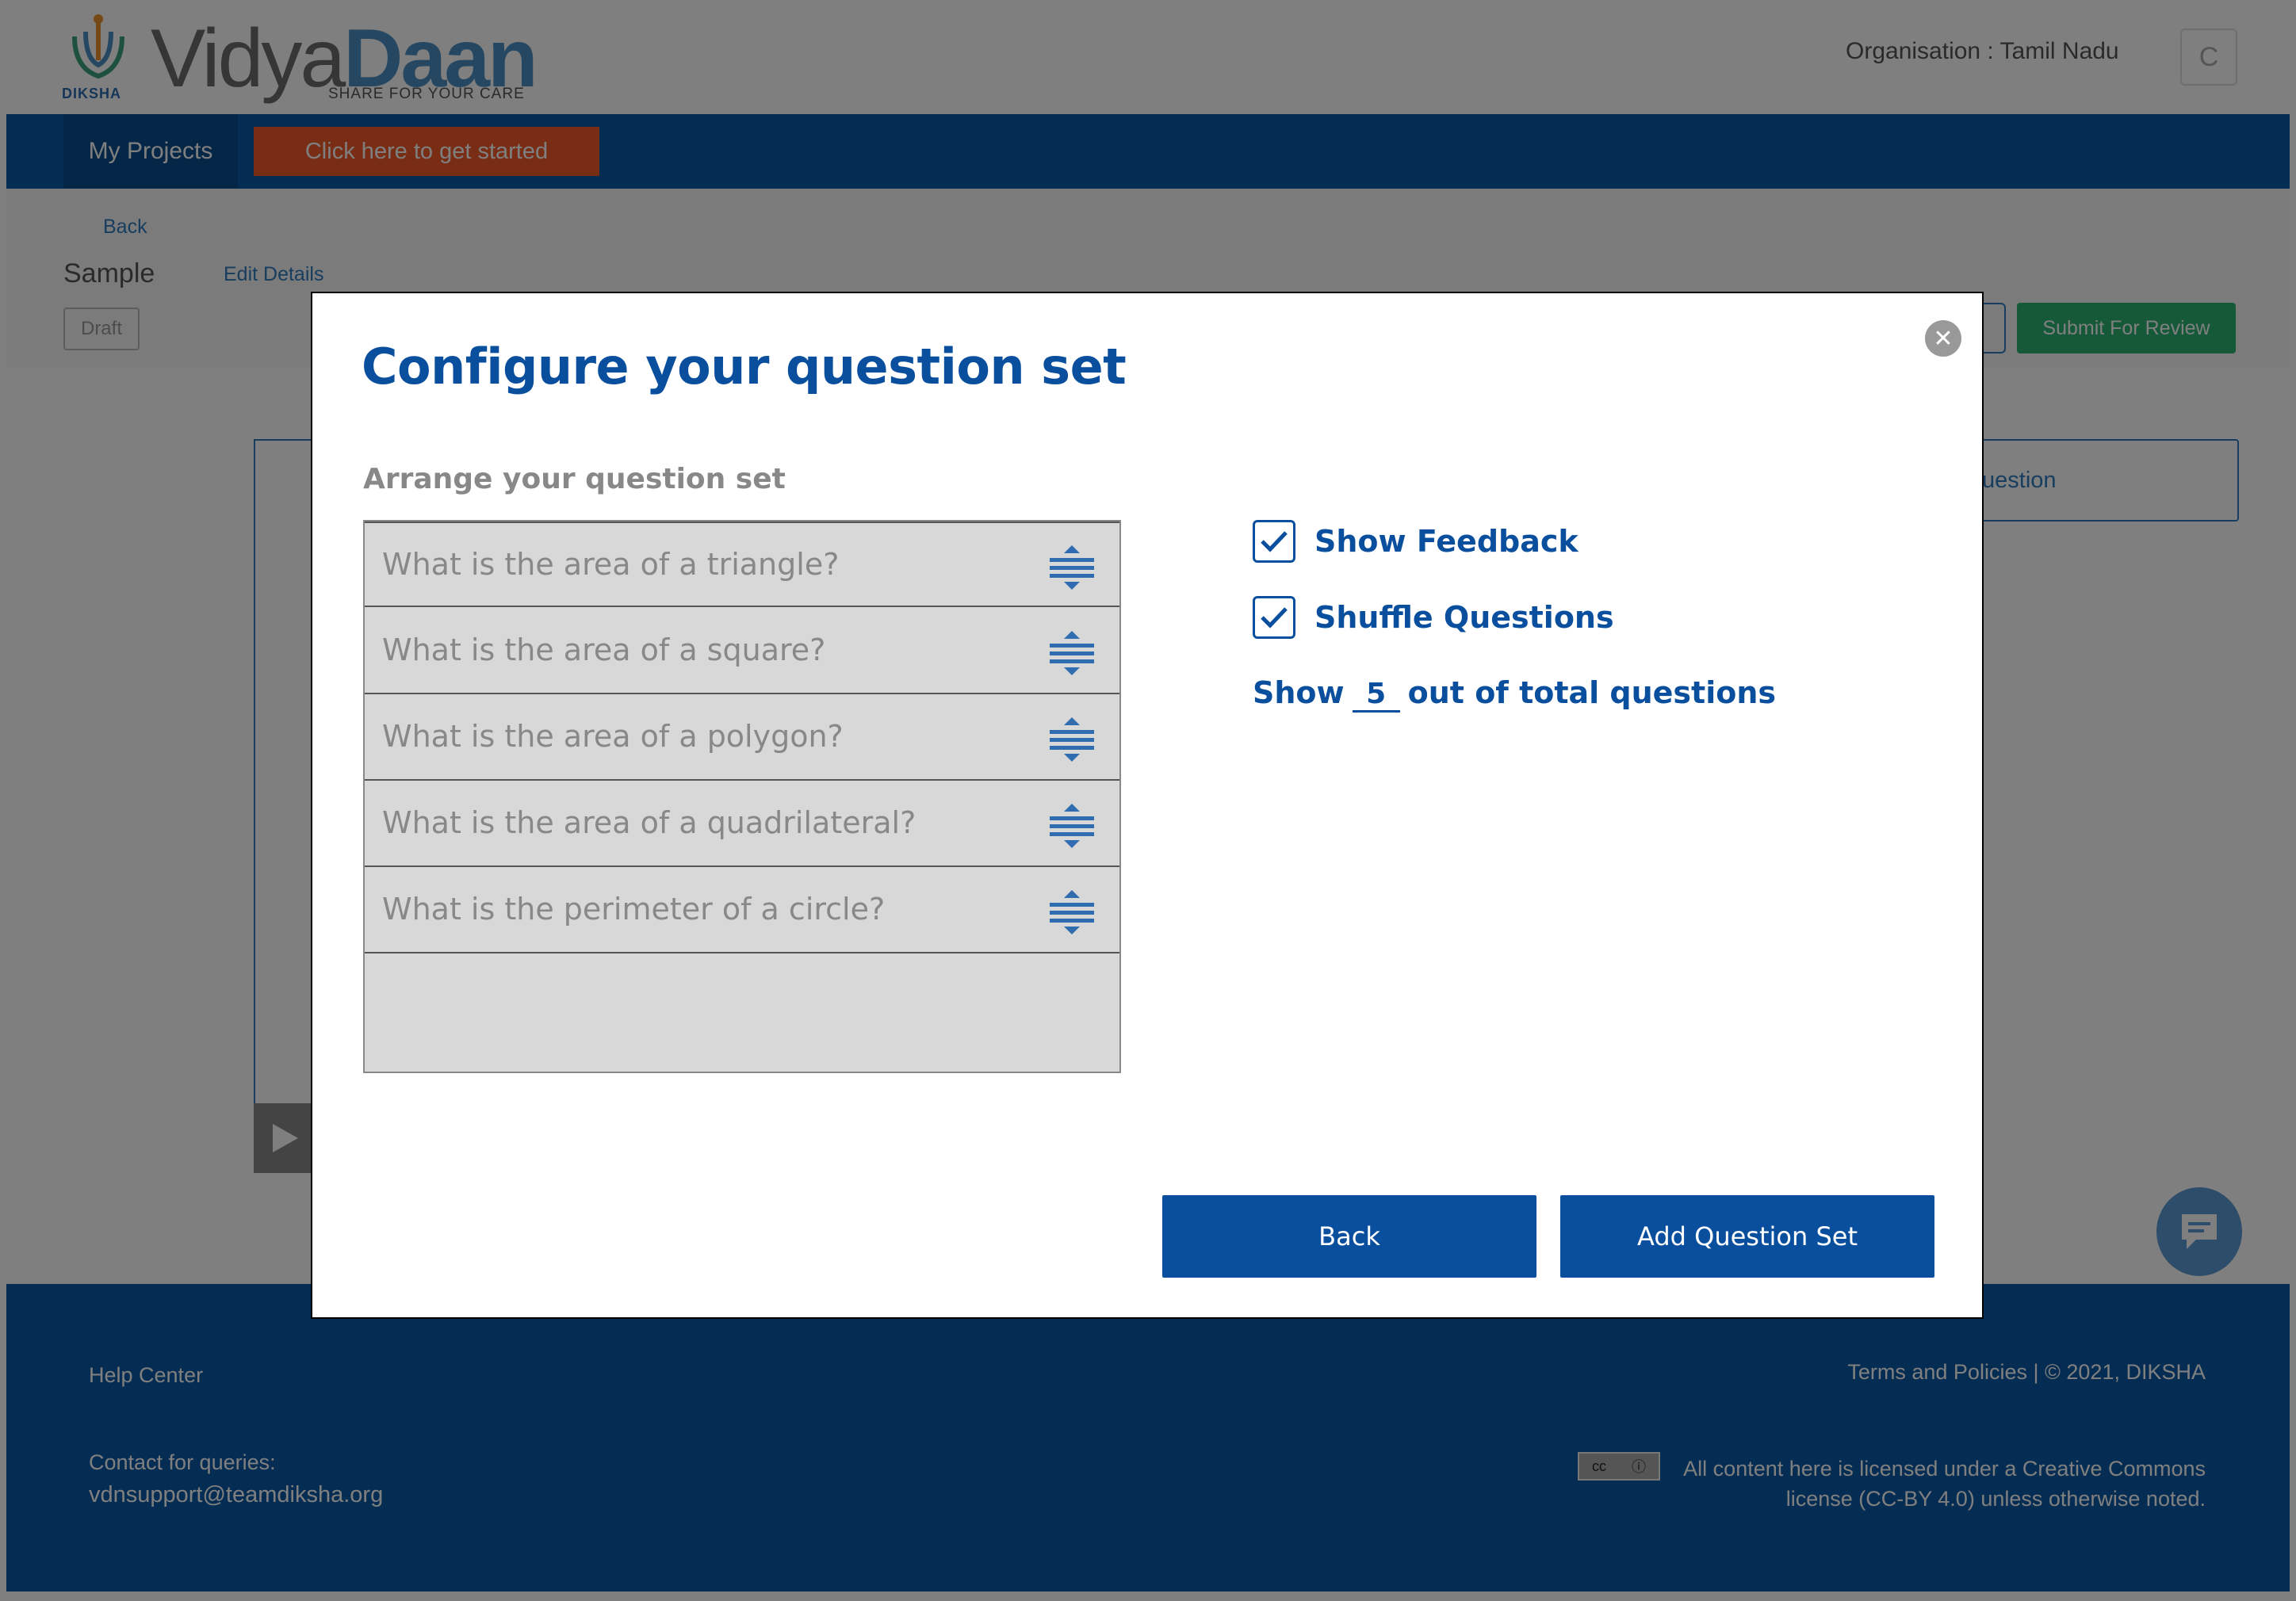  Describe the element at coordinates (1943, 338) in the screenshot. I see `close-icon: ✕` at that location.